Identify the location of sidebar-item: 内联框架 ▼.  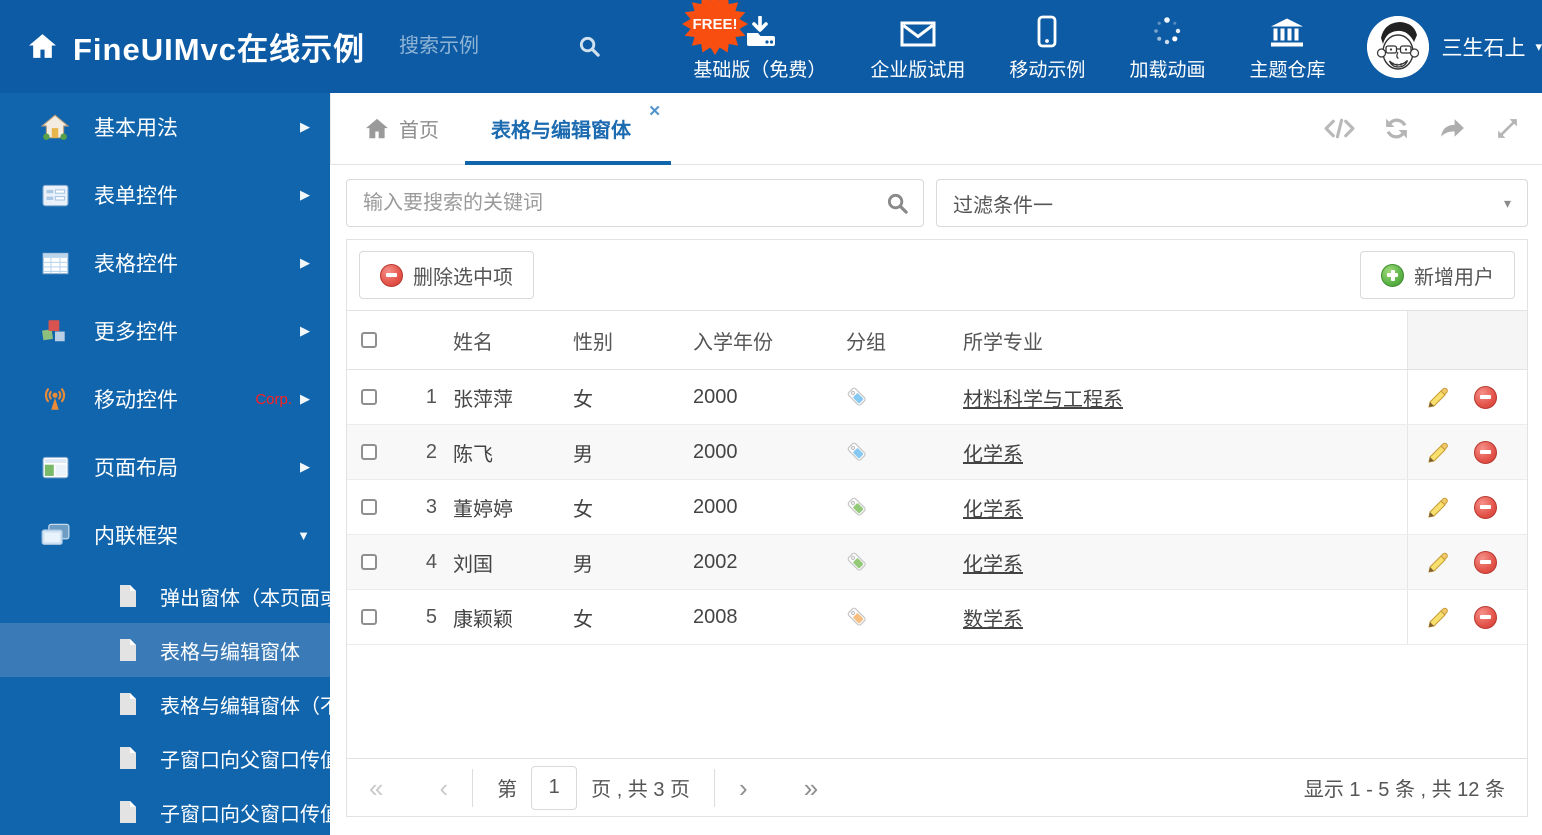
(165, 535).